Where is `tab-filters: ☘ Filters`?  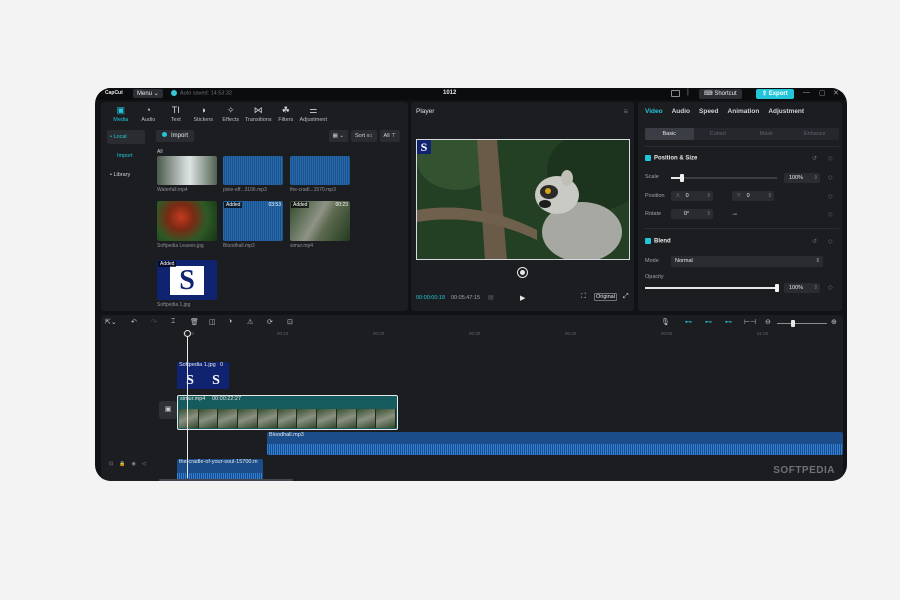 tab-filters: ☘ Filters is located at coordinates (286, 114).